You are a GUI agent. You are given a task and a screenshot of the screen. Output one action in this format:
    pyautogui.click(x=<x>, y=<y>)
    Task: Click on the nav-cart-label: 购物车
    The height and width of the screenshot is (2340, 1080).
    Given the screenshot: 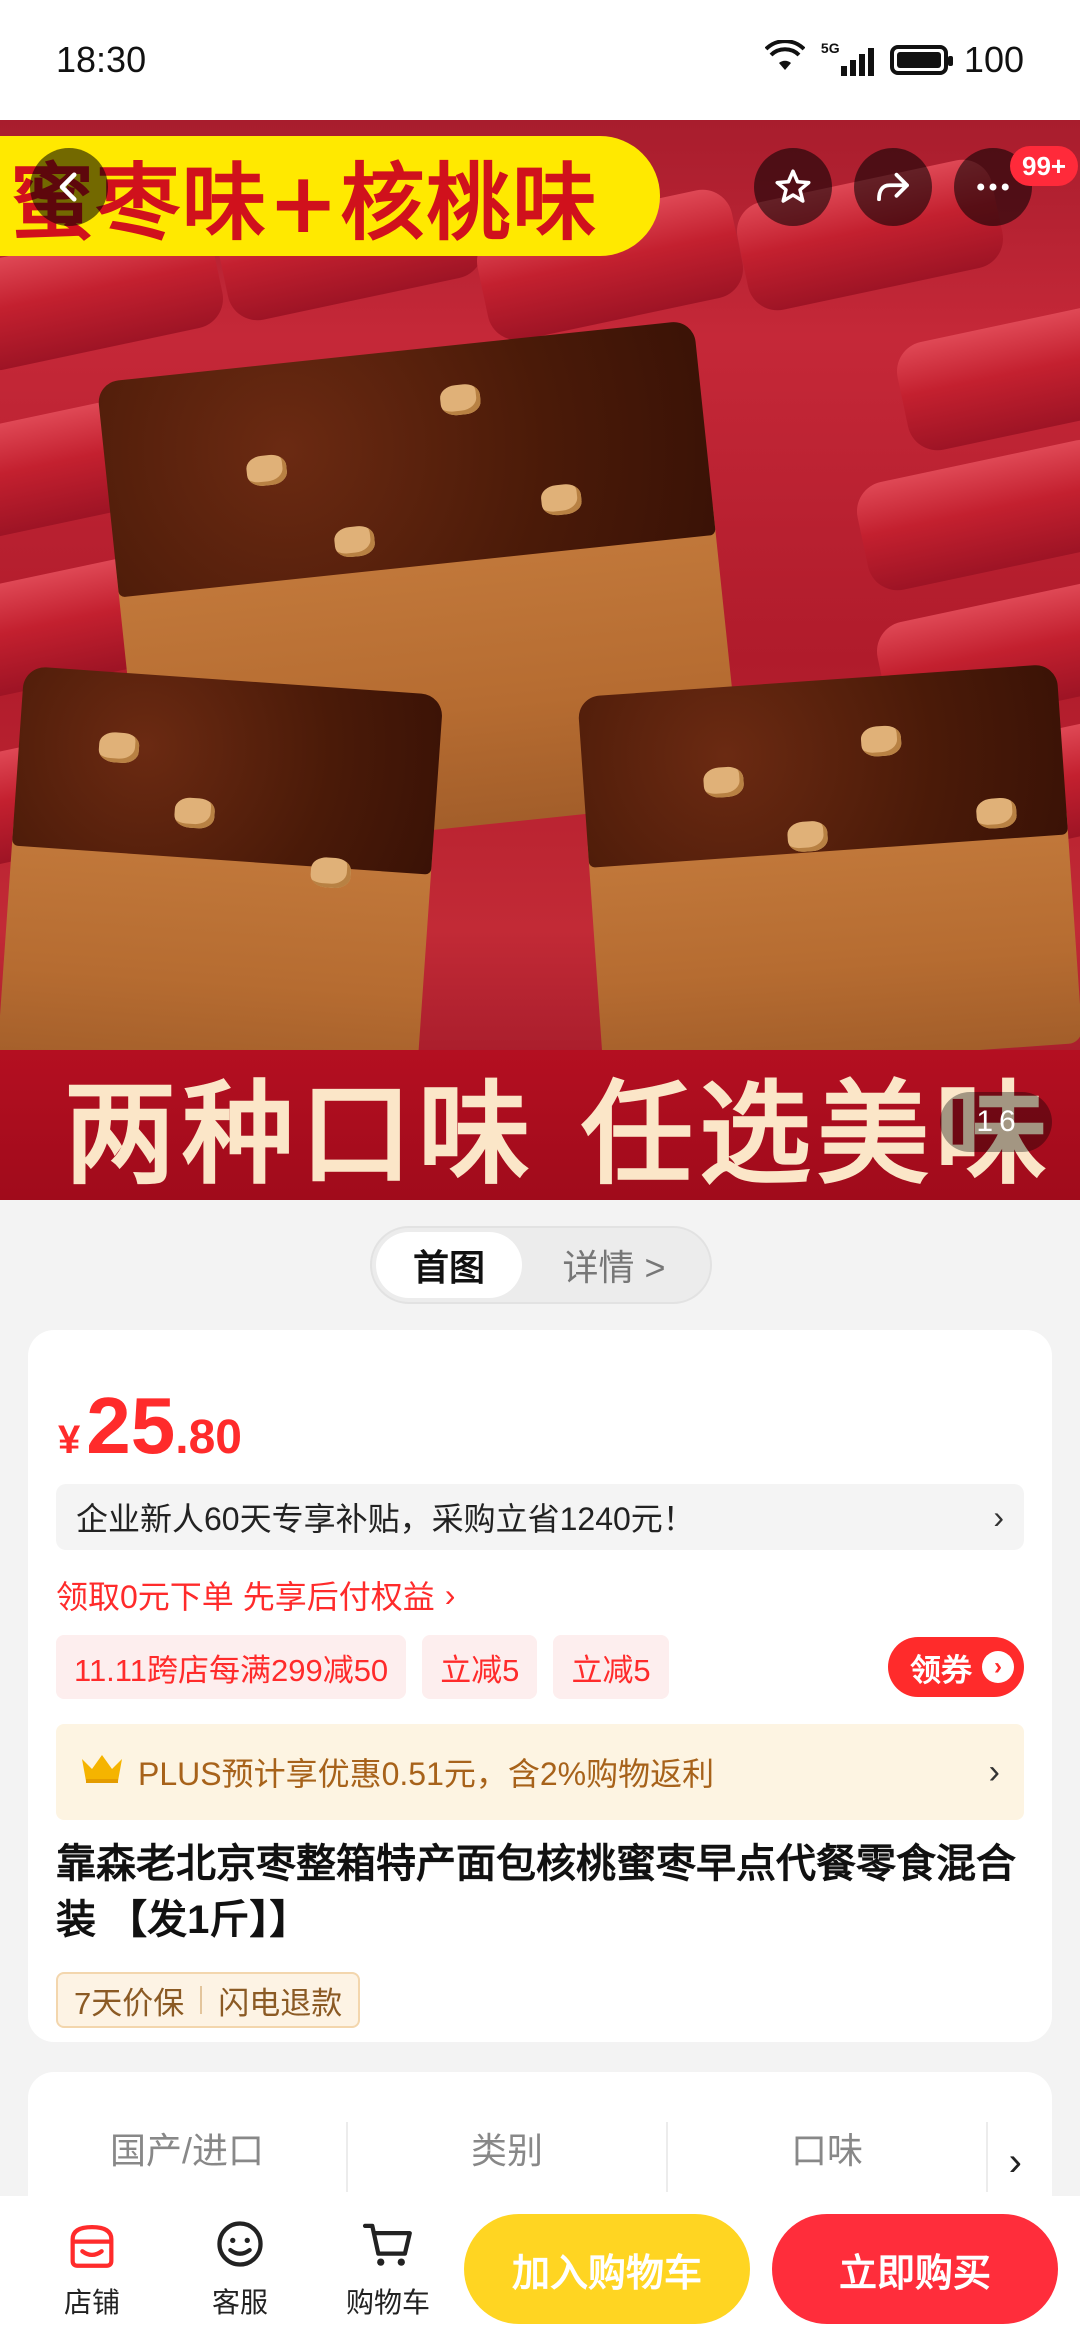 What is the action you would take?
    pyautogui.click(x=387, y=2302)
    